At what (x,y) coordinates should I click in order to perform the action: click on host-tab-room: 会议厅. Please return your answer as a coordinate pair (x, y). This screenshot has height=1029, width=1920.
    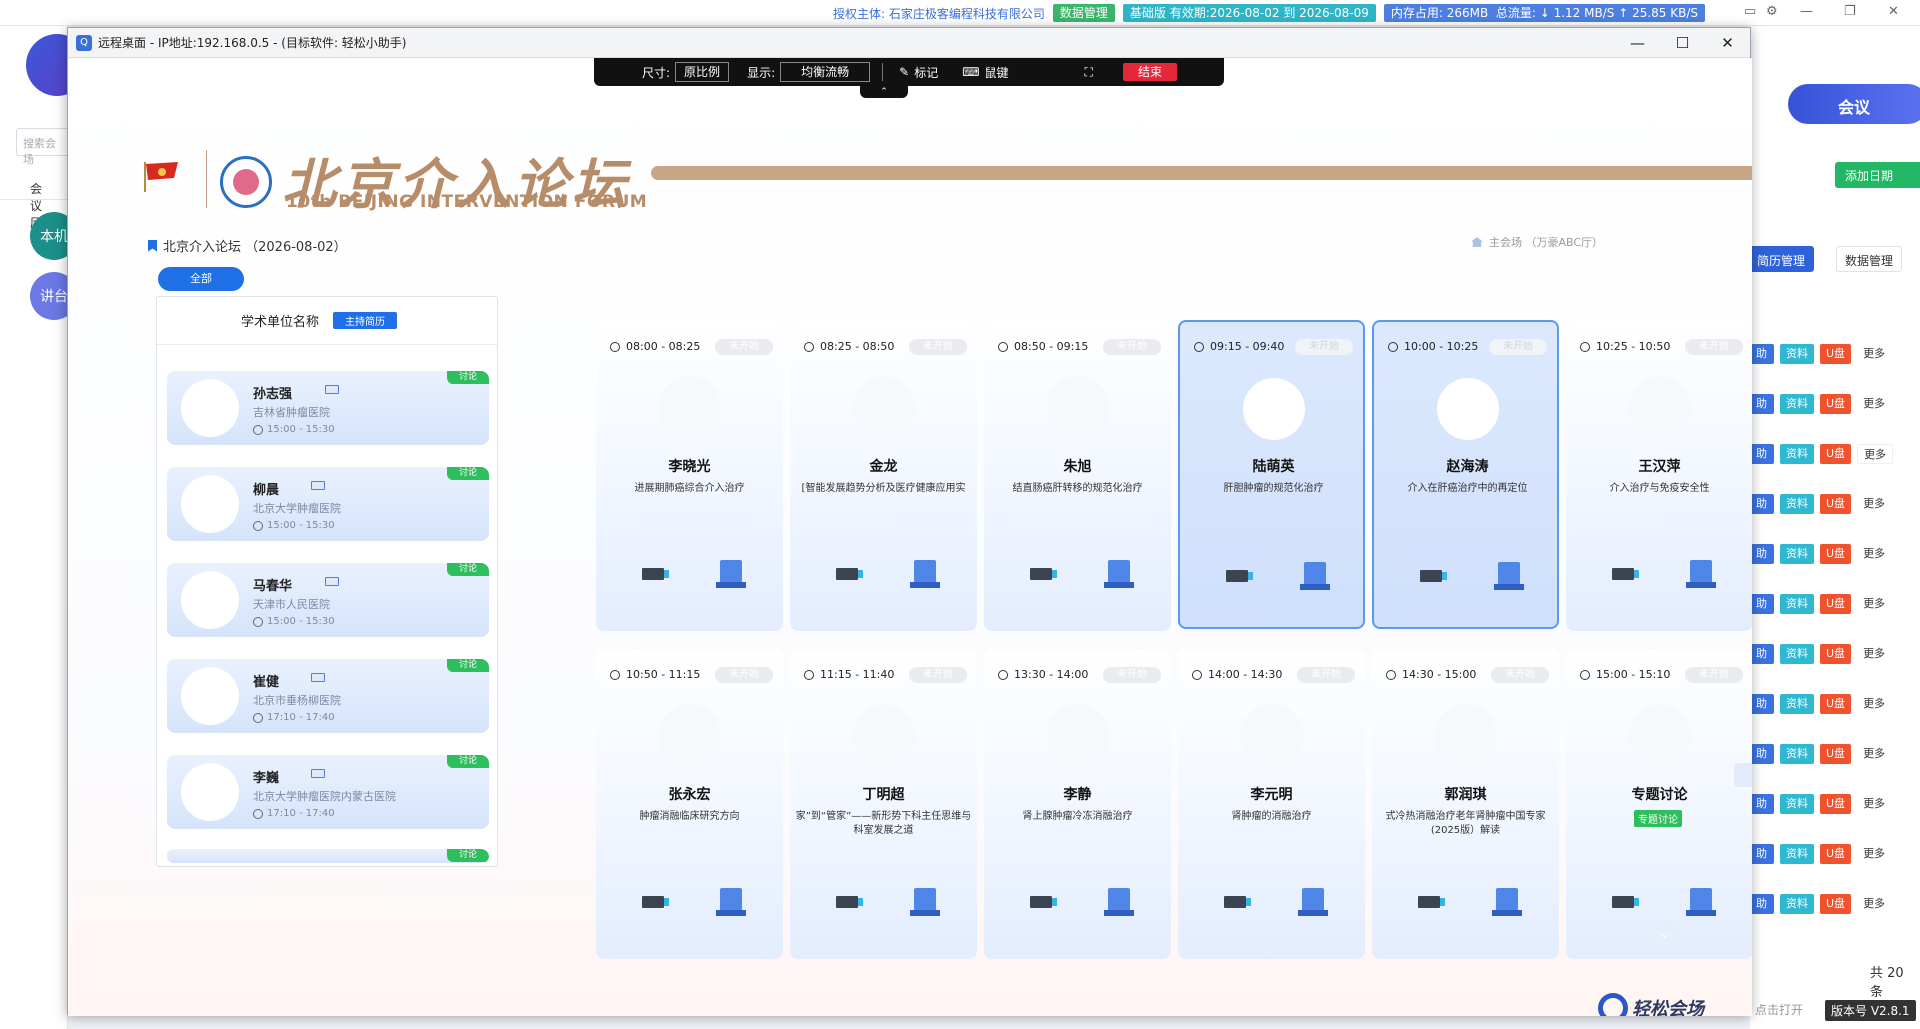
    Looking at the image, I should click on (34, 203).